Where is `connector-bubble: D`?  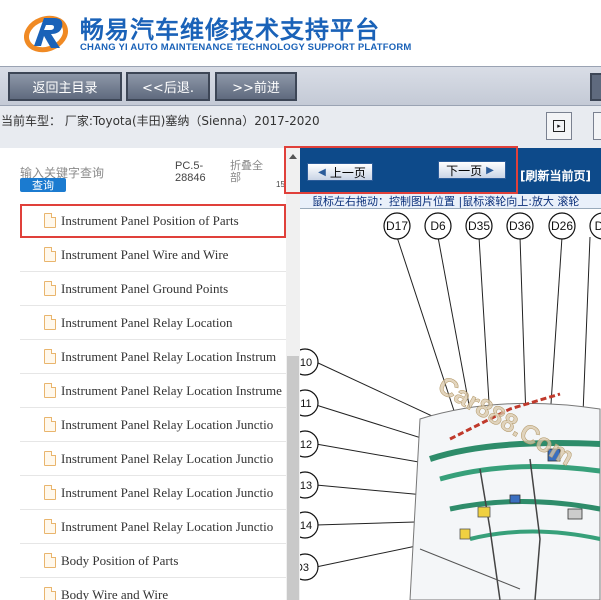 connector-bubble: D is located at coordinates (595, 226).